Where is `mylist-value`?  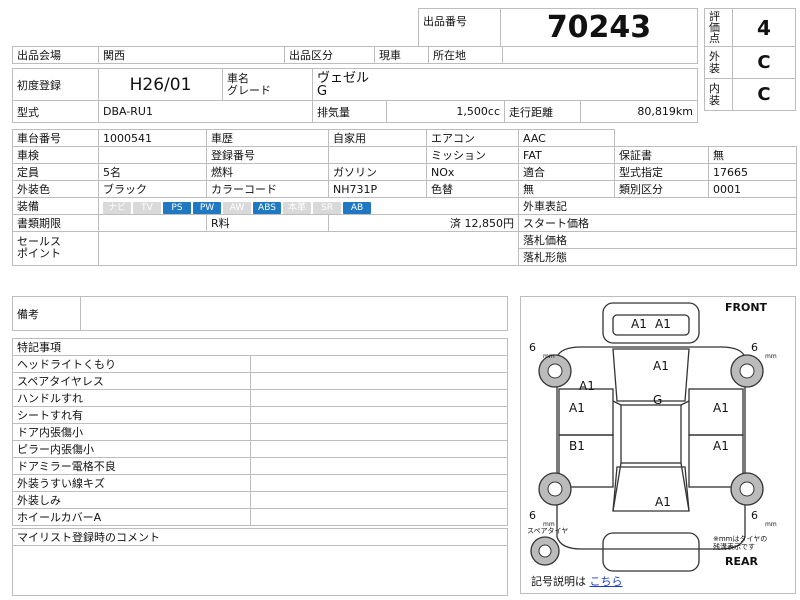
mylist-value is located at coordinates (260, 570).